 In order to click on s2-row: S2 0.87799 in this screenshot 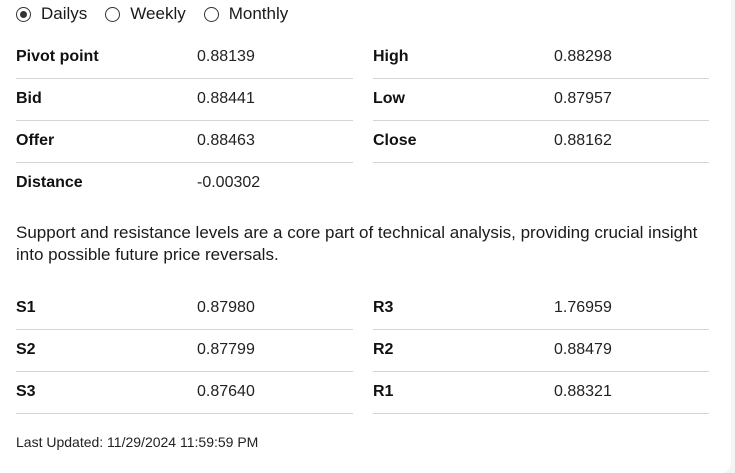, I will do `click(184, 350)`.